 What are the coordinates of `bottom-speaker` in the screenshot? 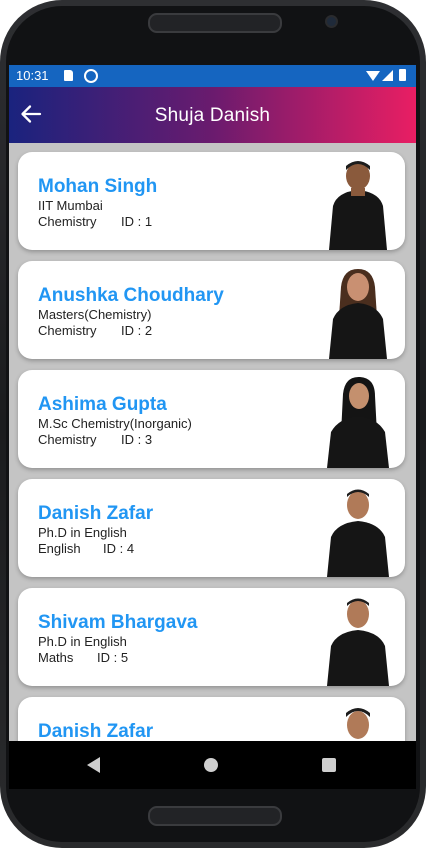 It's located at (215, 816).